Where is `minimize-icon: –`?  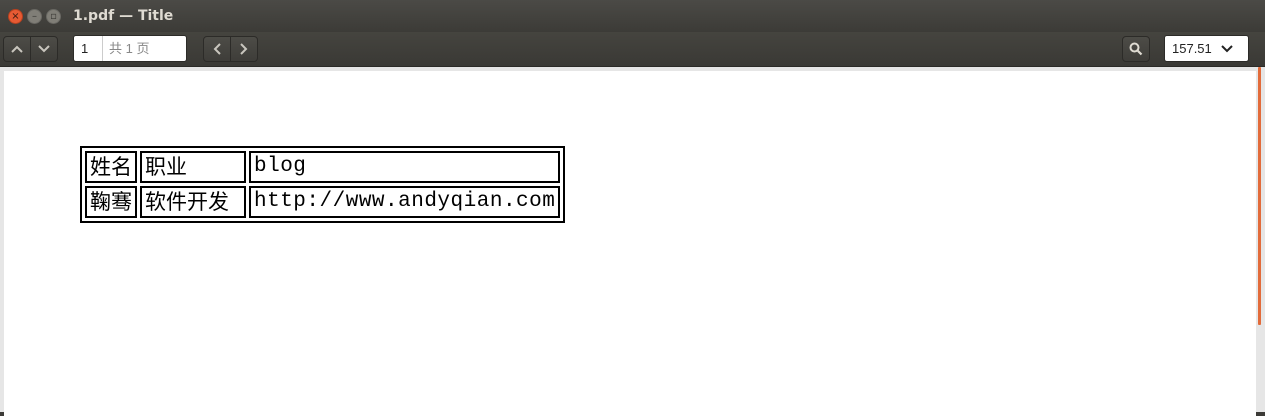 minimize-icon: – is located at coordinates (34, 16).